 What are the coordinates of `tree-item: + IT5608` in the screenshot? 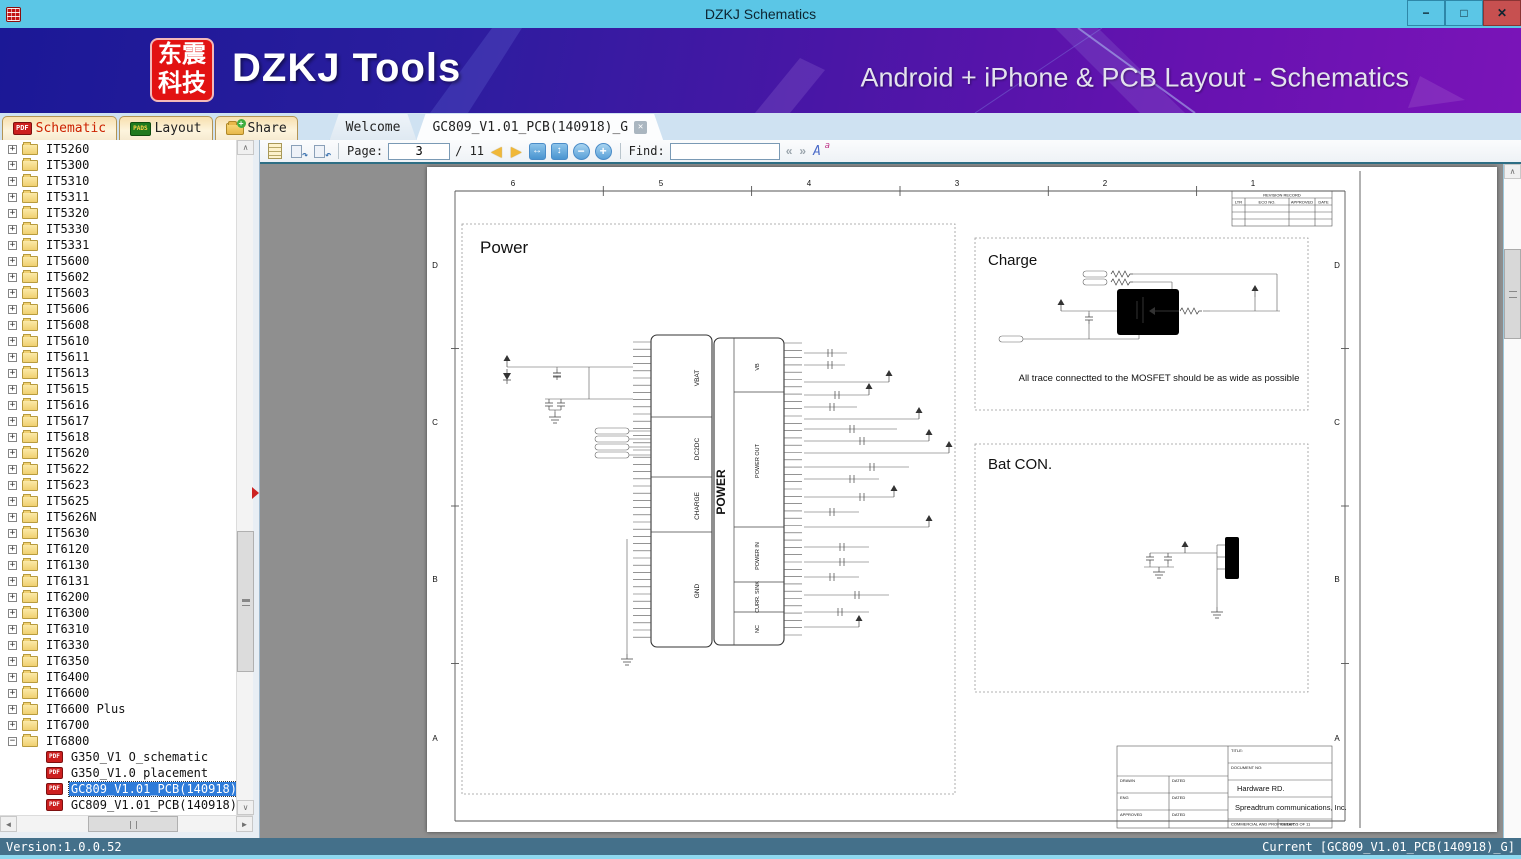 It's located at (118, 325).